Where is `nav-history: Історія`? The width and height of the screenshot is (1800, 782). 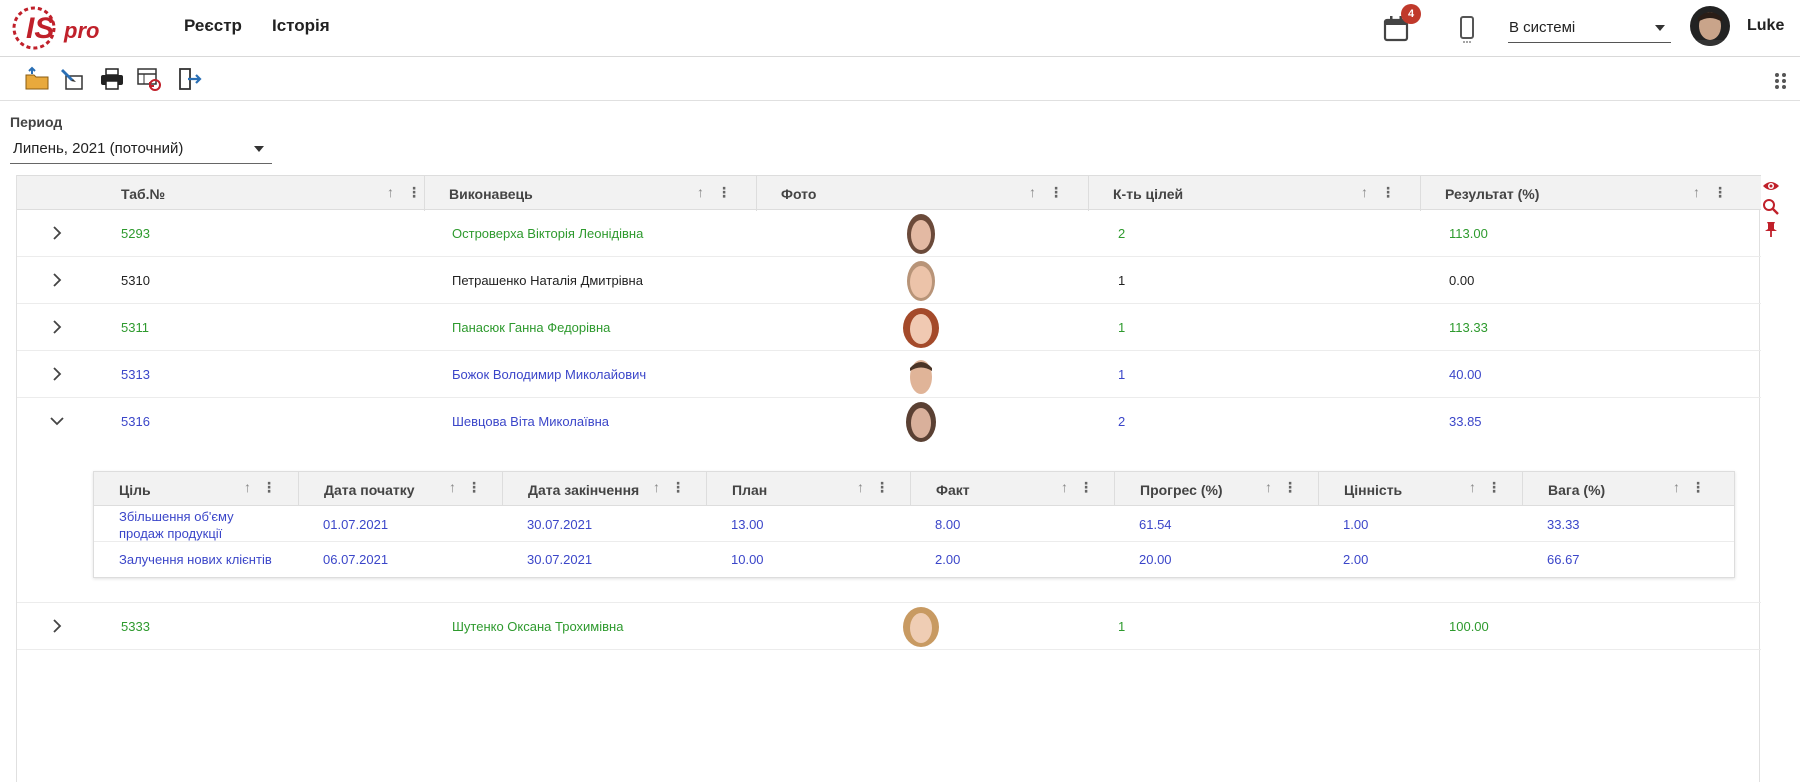
nav-history: Історія is located at coordinates (301, 26).